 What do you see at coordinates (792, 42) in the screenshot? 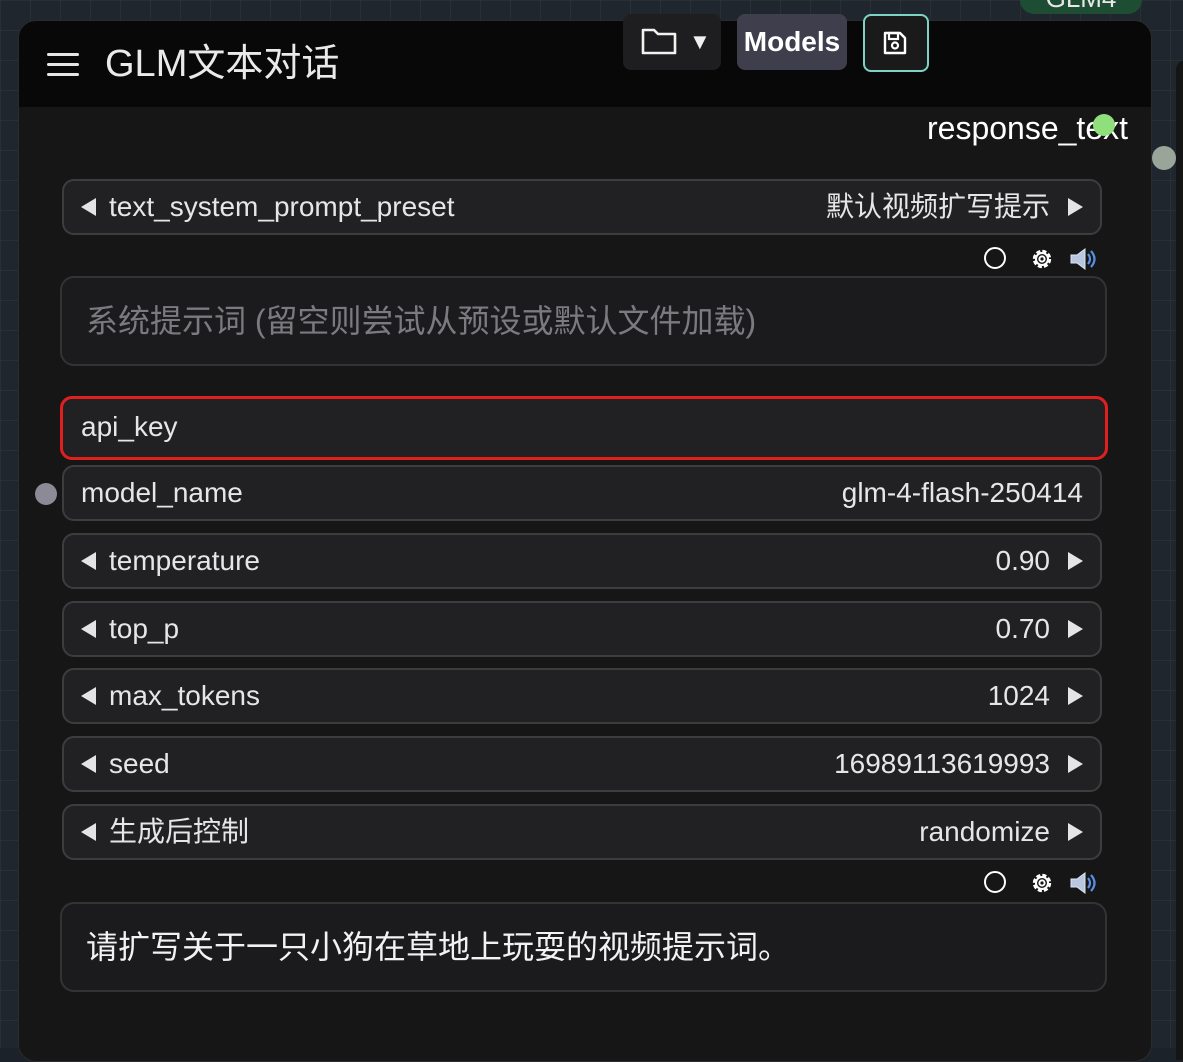
I see `models-button: Models` at bounding box center [792, 42].